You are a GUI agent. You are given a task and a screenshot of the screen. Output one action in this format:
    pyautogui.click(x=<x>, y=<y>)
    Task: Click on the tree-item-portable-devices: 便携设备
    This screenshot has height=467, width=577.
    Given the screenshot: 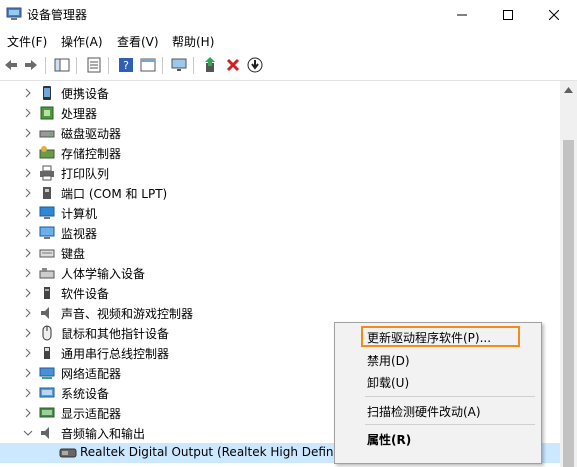 What is the action you would take?
    pyautogui.click(x=280, y=93)
    